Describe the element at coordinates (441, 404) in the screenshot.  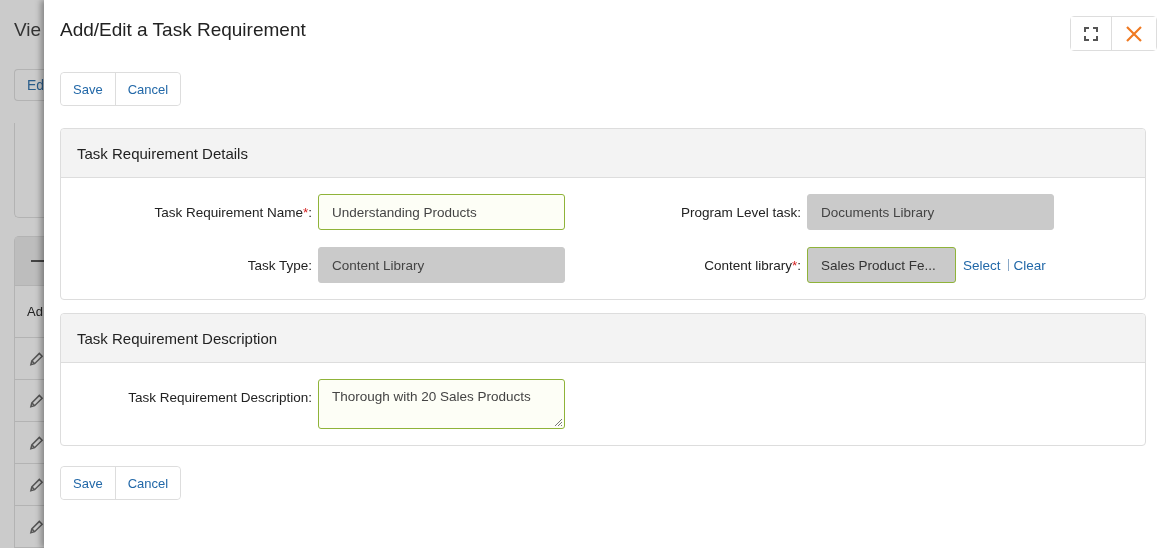
I see `textarea-field: Thorough with 20 Sales Products` at that location.